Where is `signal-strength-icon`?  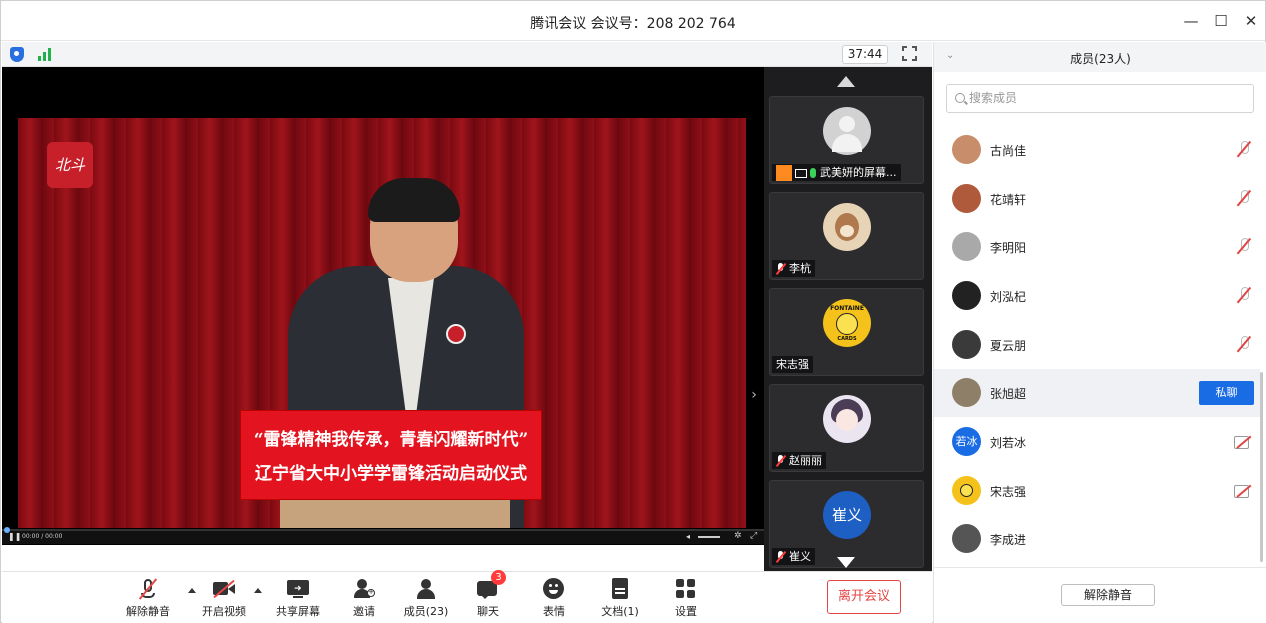
signal-strength-icon is located at coordinates (45, 54).